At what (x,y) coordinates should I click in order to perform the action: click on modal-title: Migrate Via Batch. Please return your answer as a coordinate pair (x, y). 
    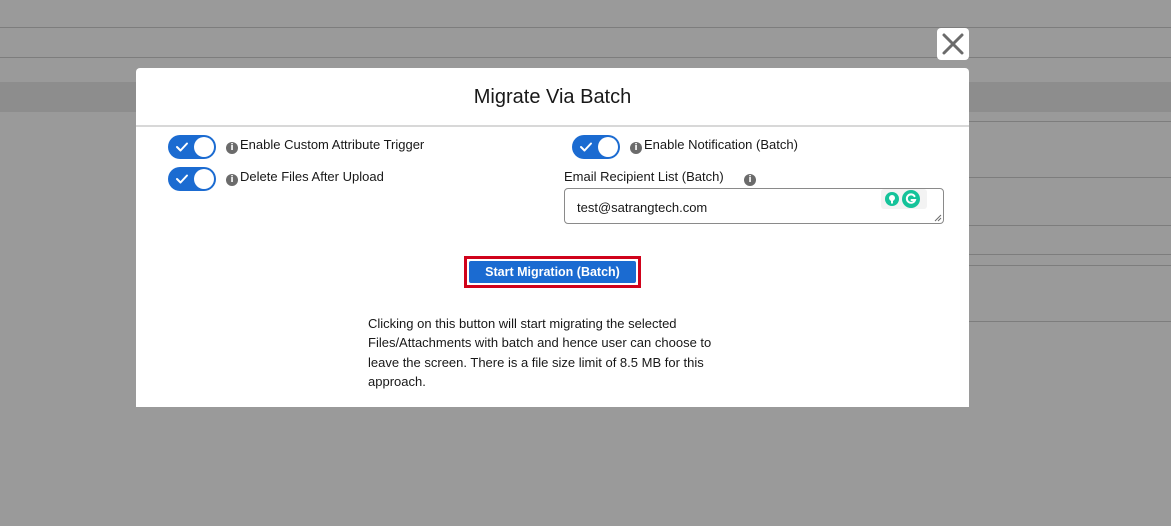
    Looking at the image, I should click on (552, 97).